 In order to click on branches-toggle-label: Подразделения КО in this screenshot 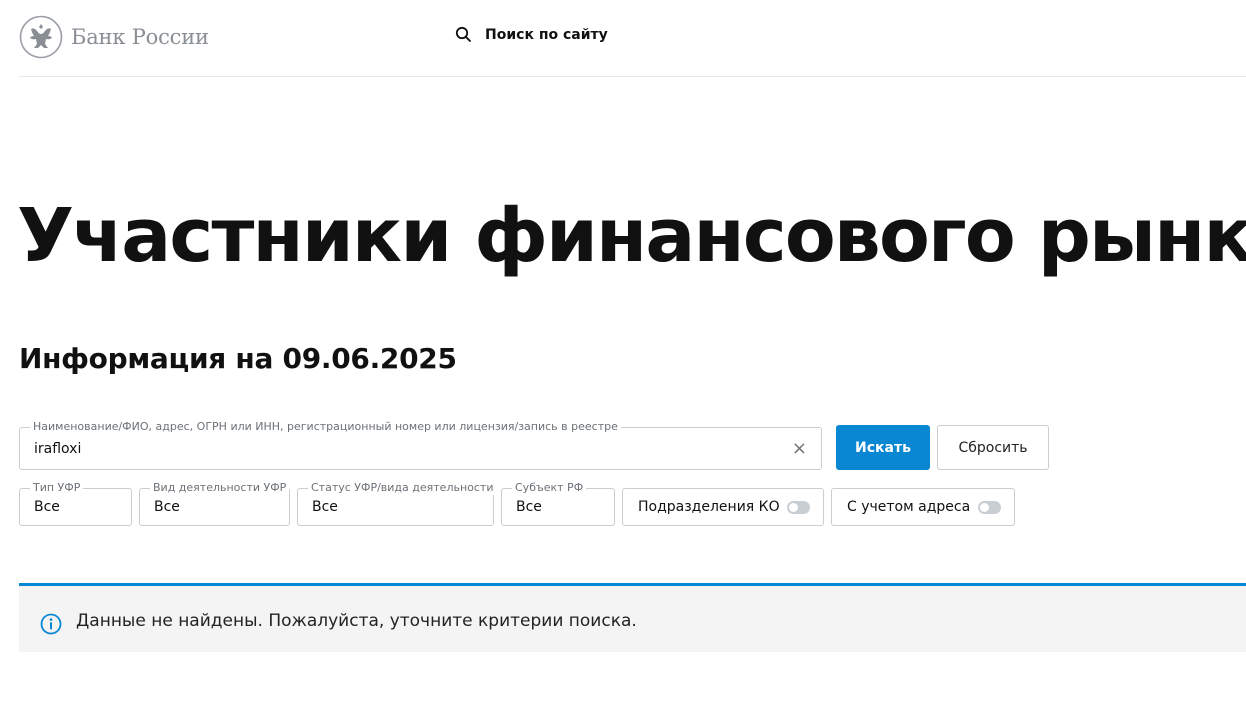, I will do `click(709, 507)`.